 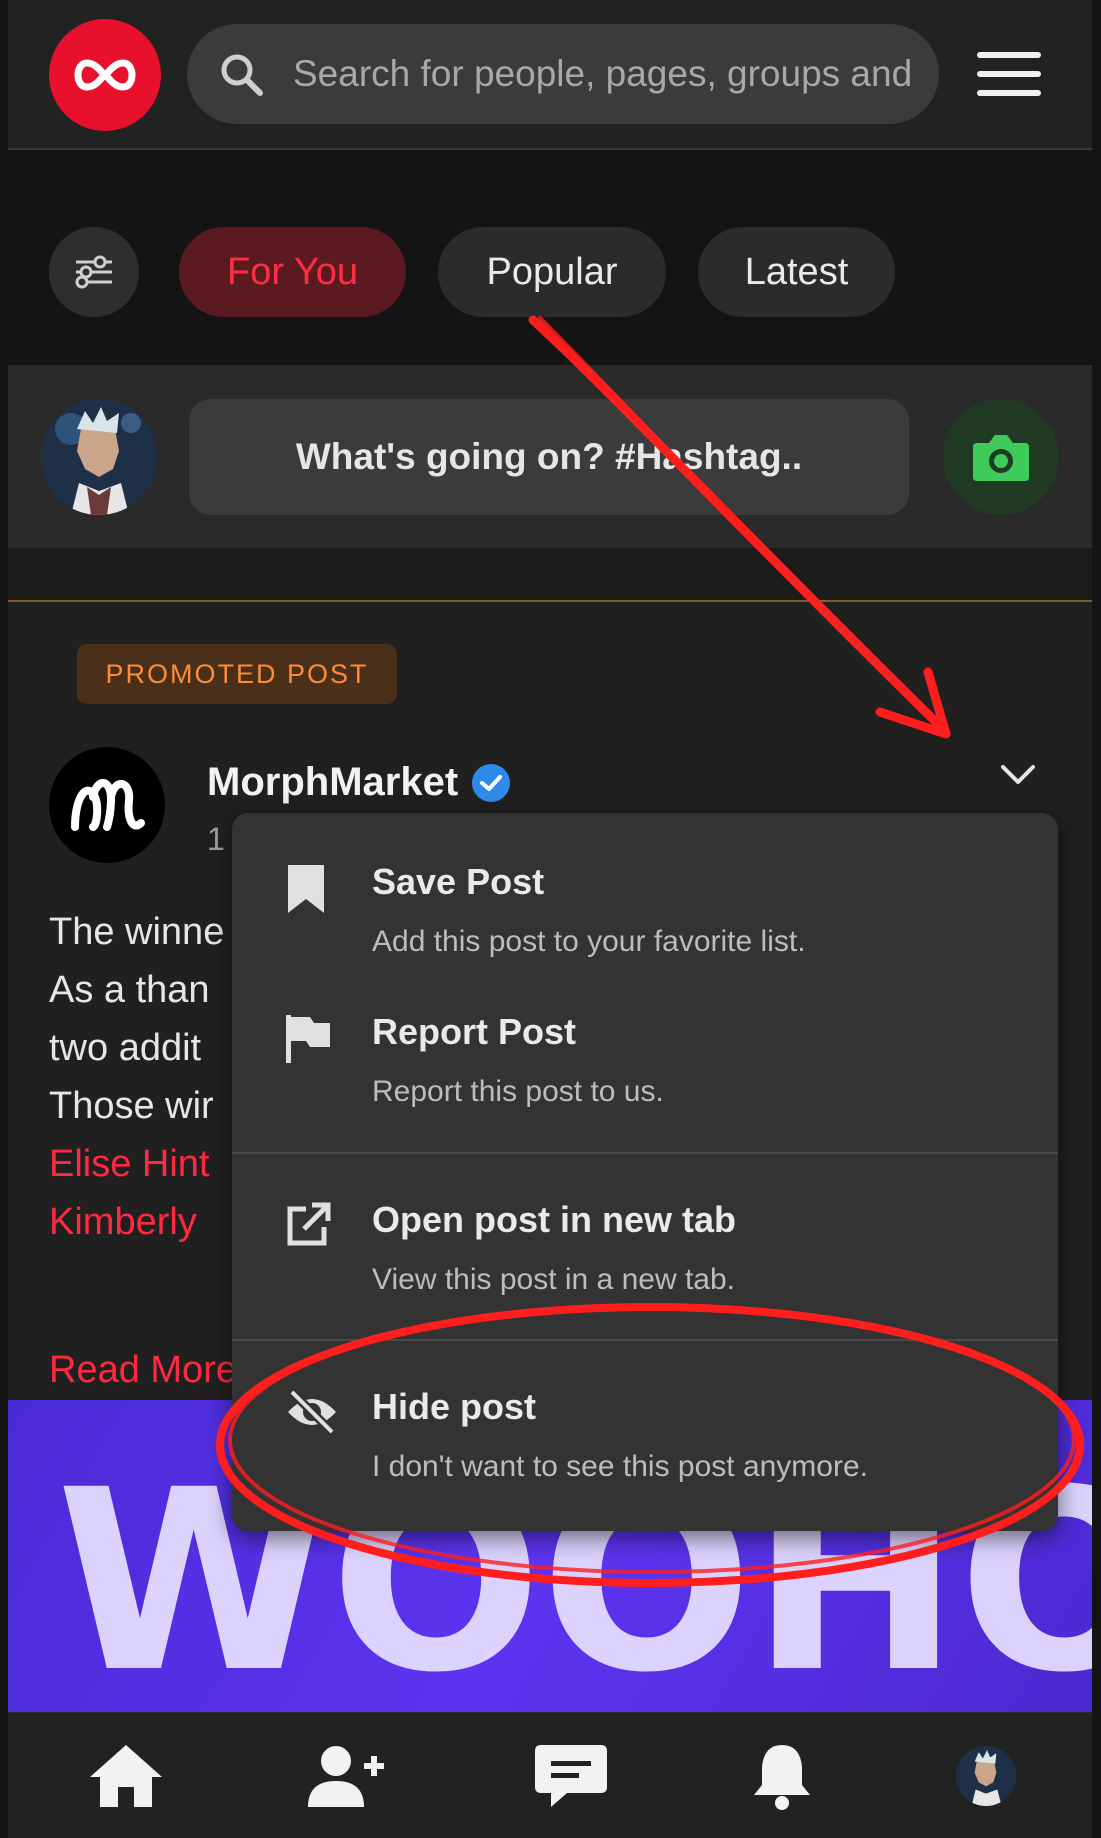 I want to click on tab-popular: Popular, so click(x=552, y=272).